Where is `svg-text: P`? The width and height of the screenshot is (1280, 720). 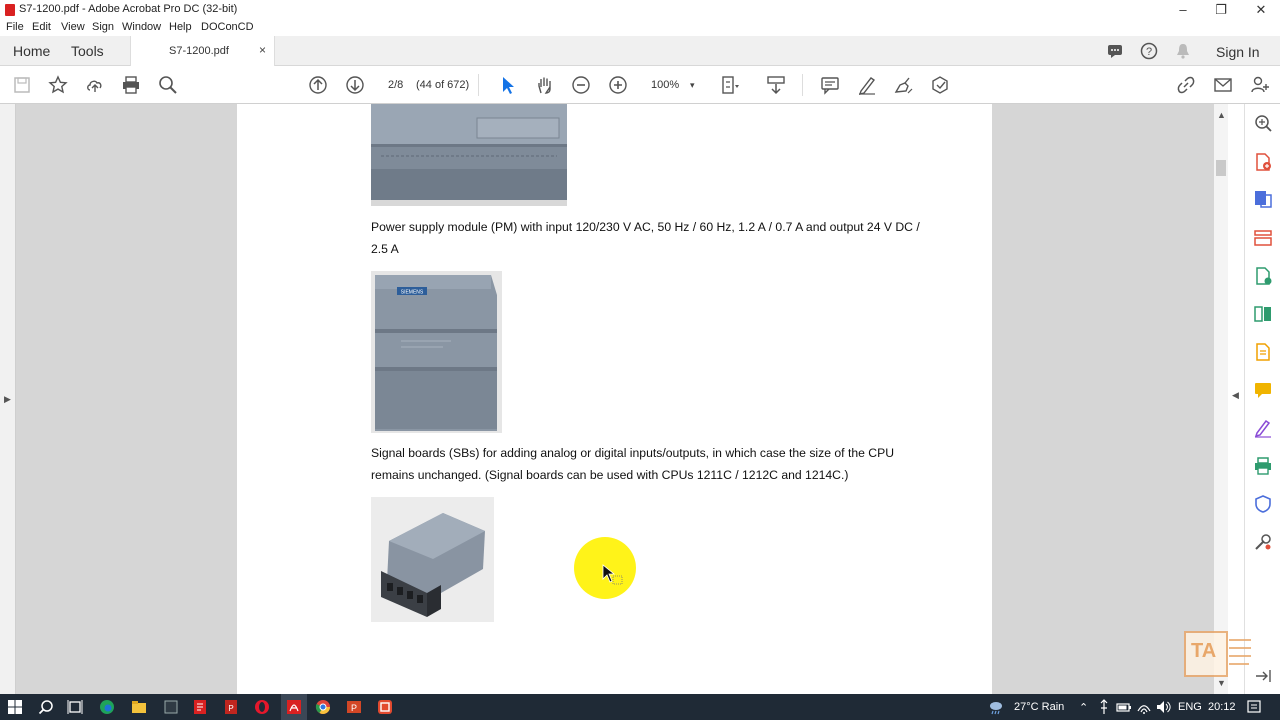 svg-text: P is located at coordinates (354, 708).